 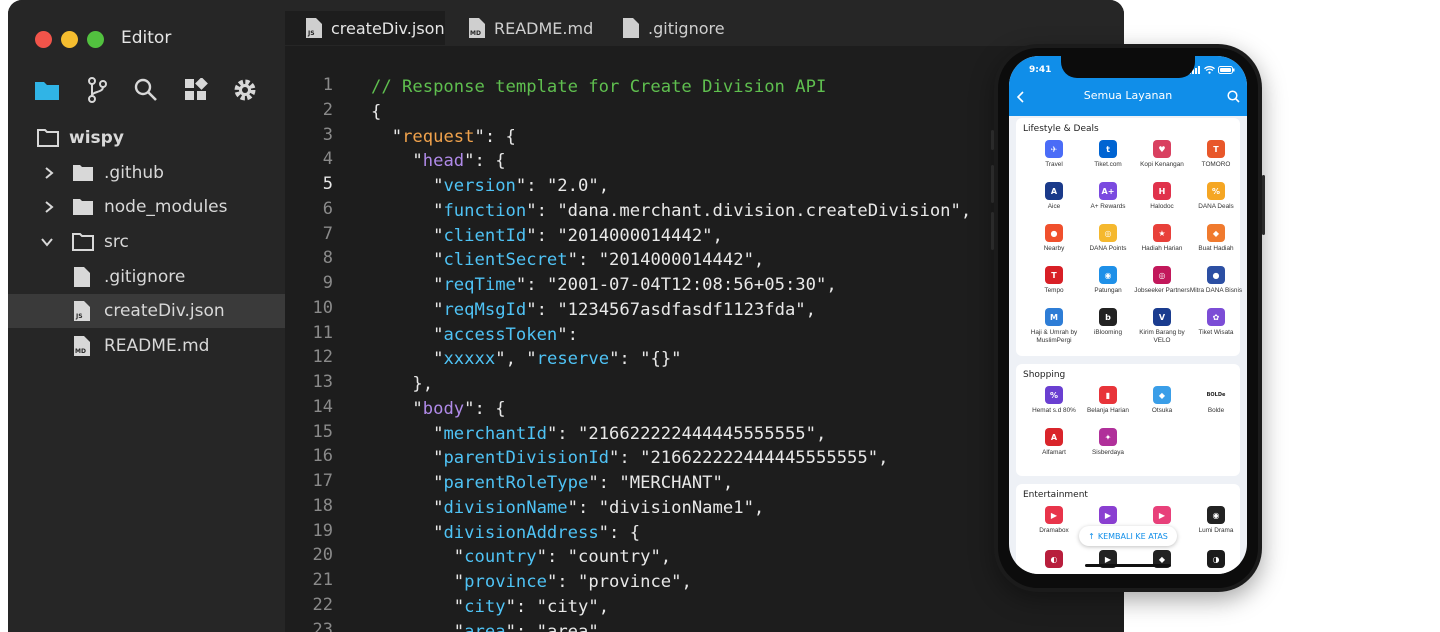 I want to click on tree-item-label: src, so click(x=116, y=242).